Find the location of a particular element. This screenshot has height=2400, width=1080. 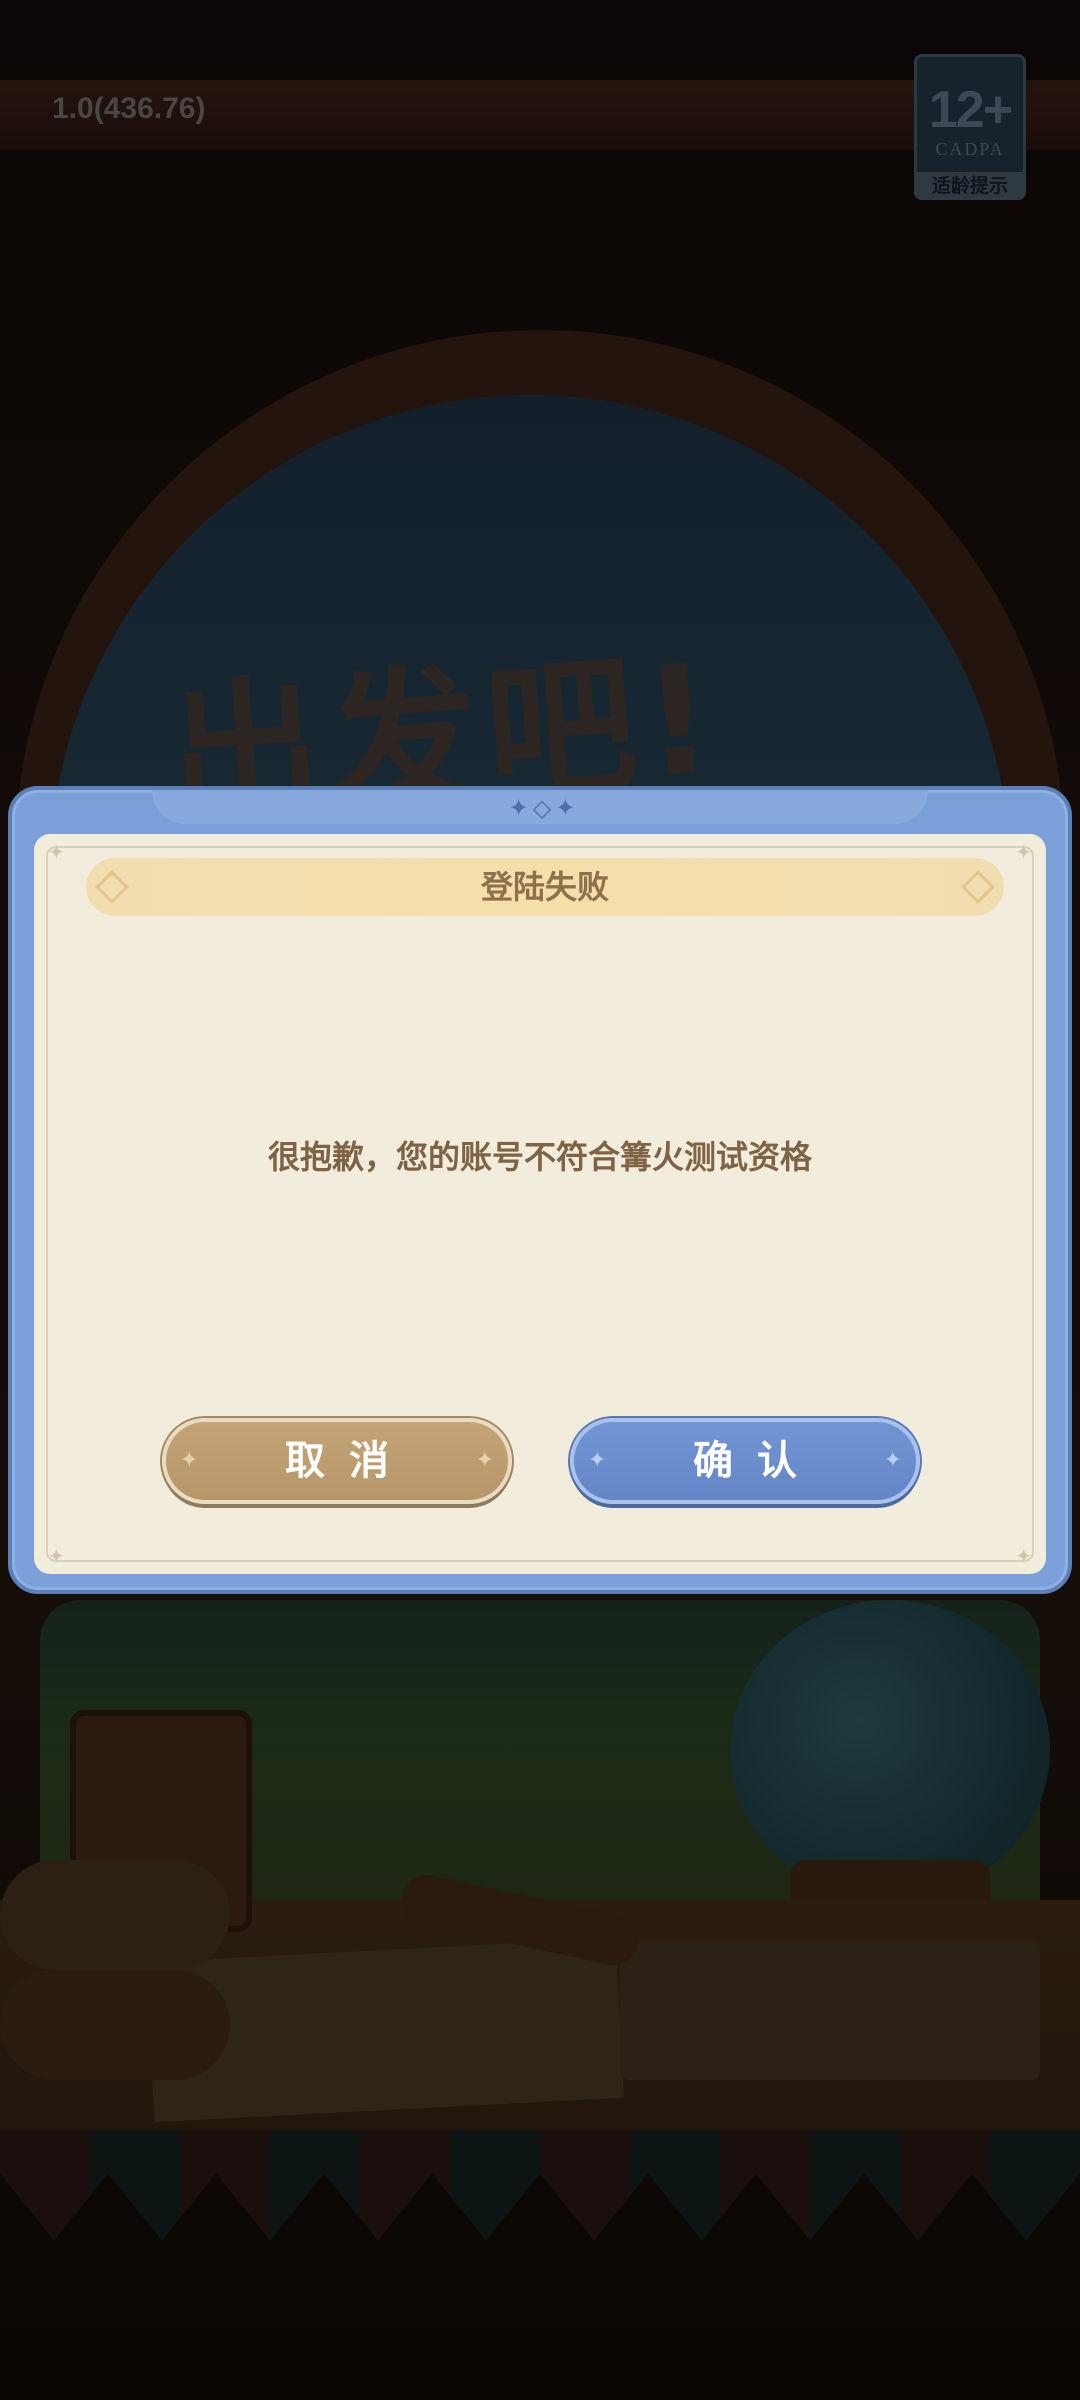

cancel-button: ✦ 取消 ✦ is located at coordinates (337, 1461).